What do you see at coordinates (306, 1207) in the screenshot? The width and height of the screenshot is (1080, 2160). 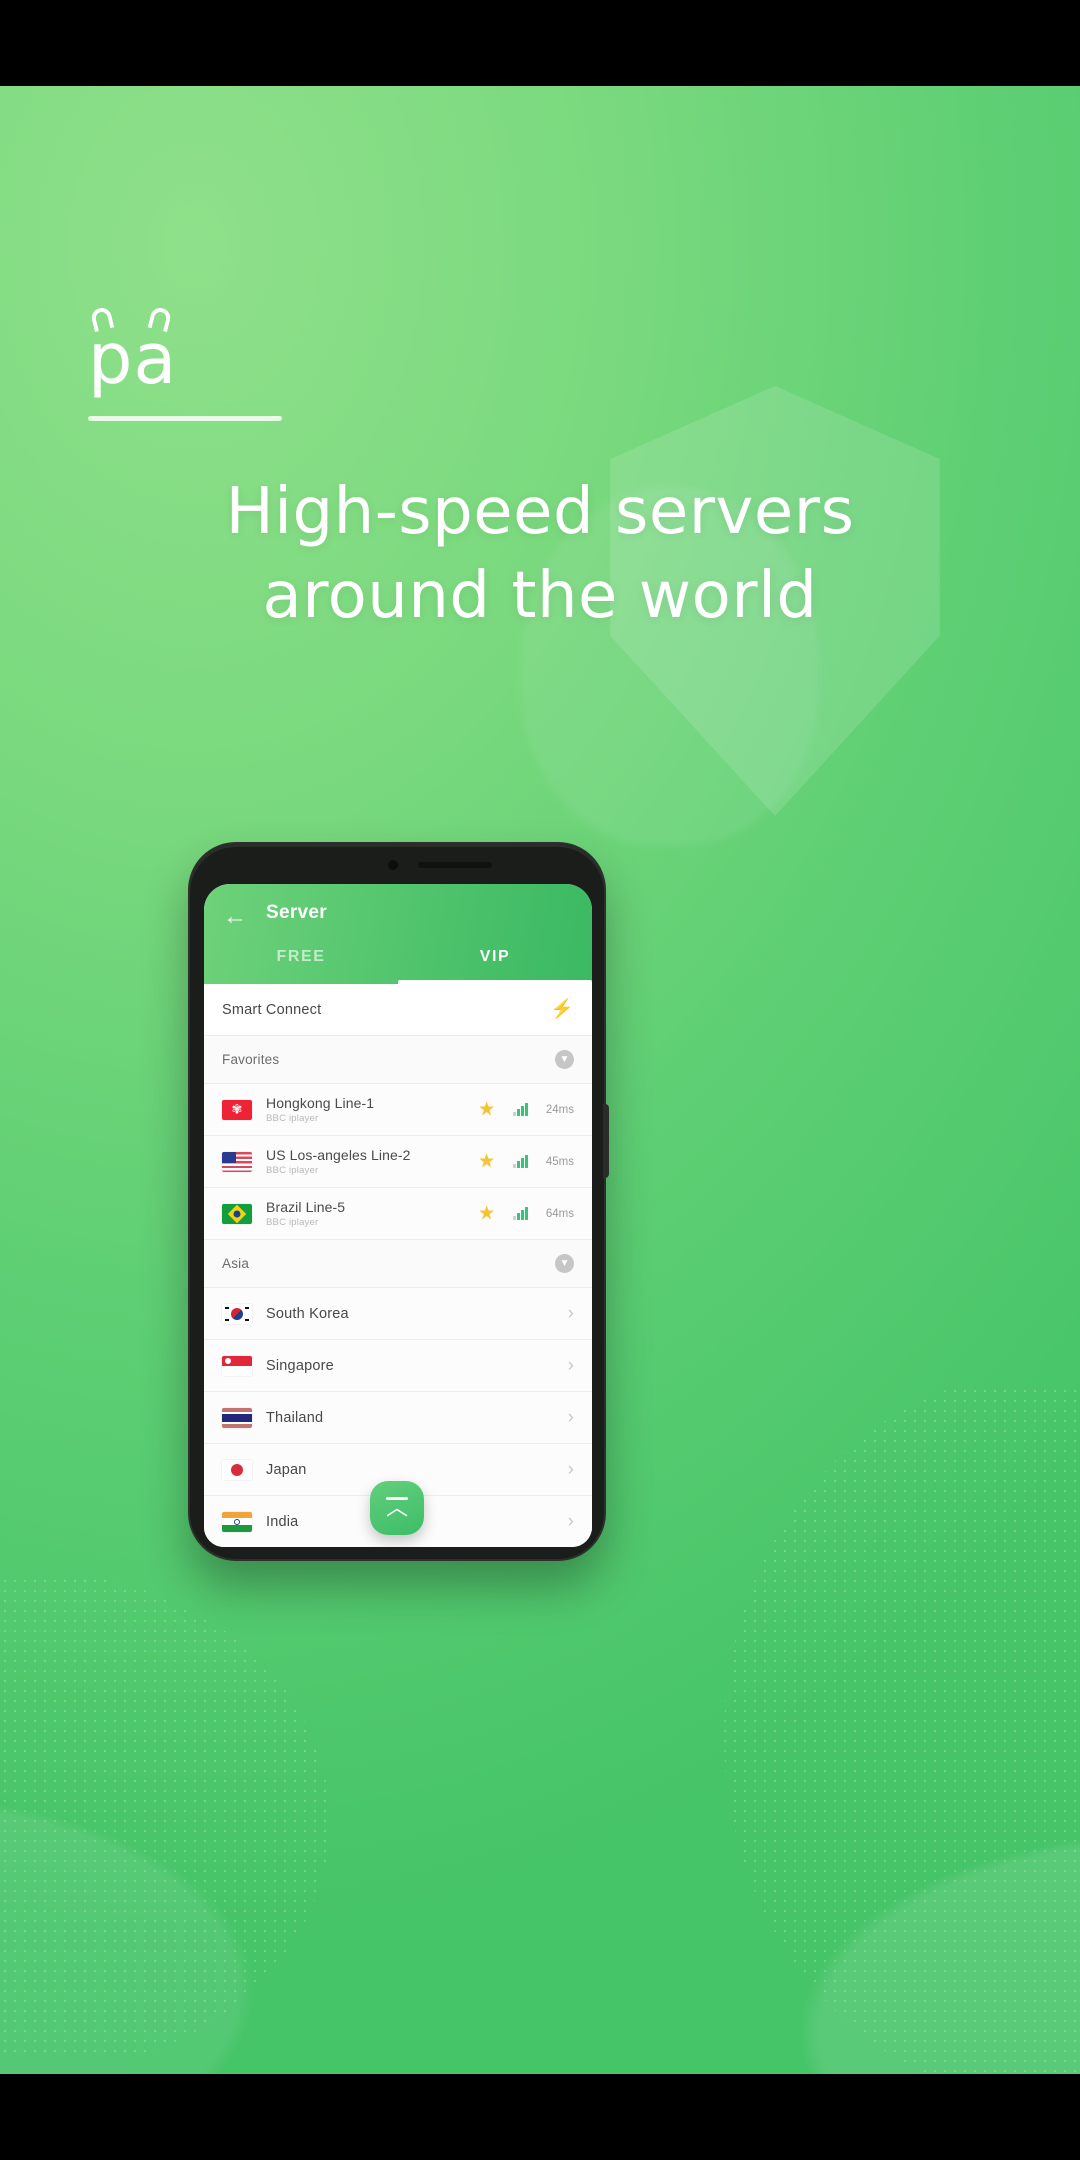 I see `server-name: Brazil Line-5` at bounding box center [306, 1207].